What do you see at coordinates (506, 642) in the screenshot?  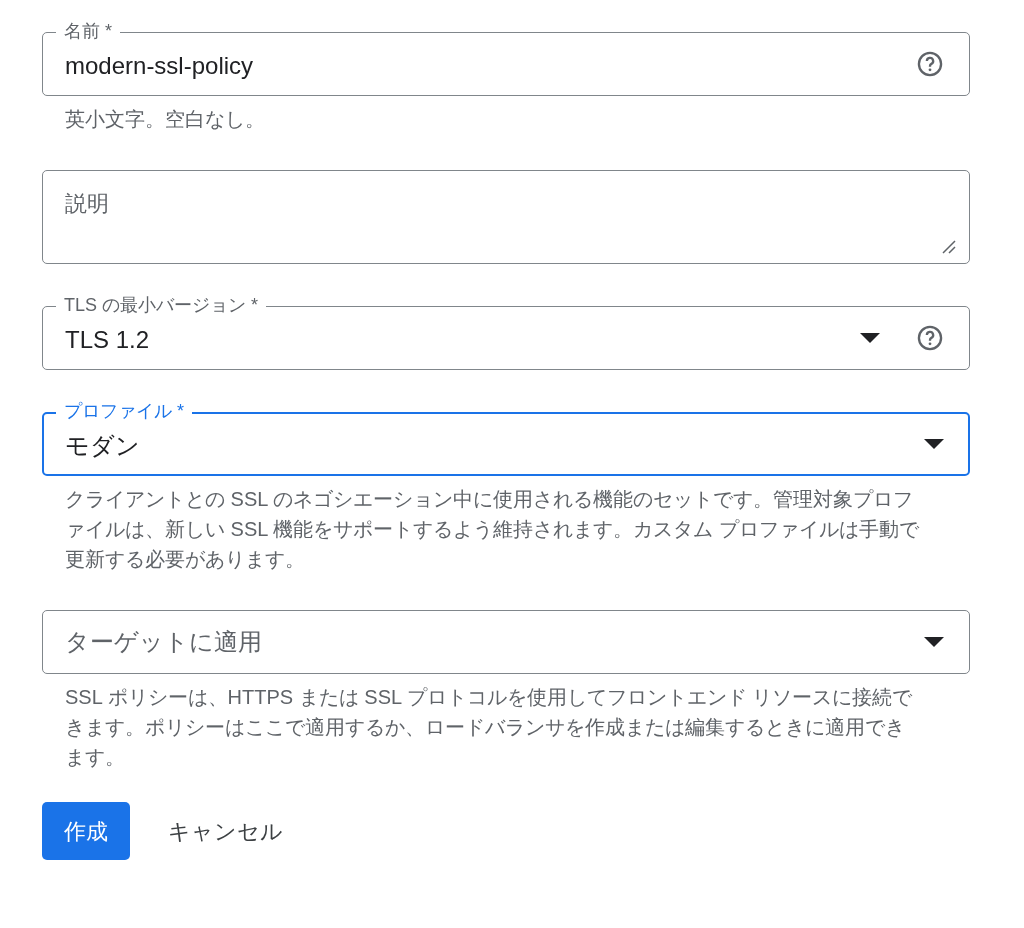 I see `dropdown-field: ターゲットに適用` at bounding box center [506, 642].